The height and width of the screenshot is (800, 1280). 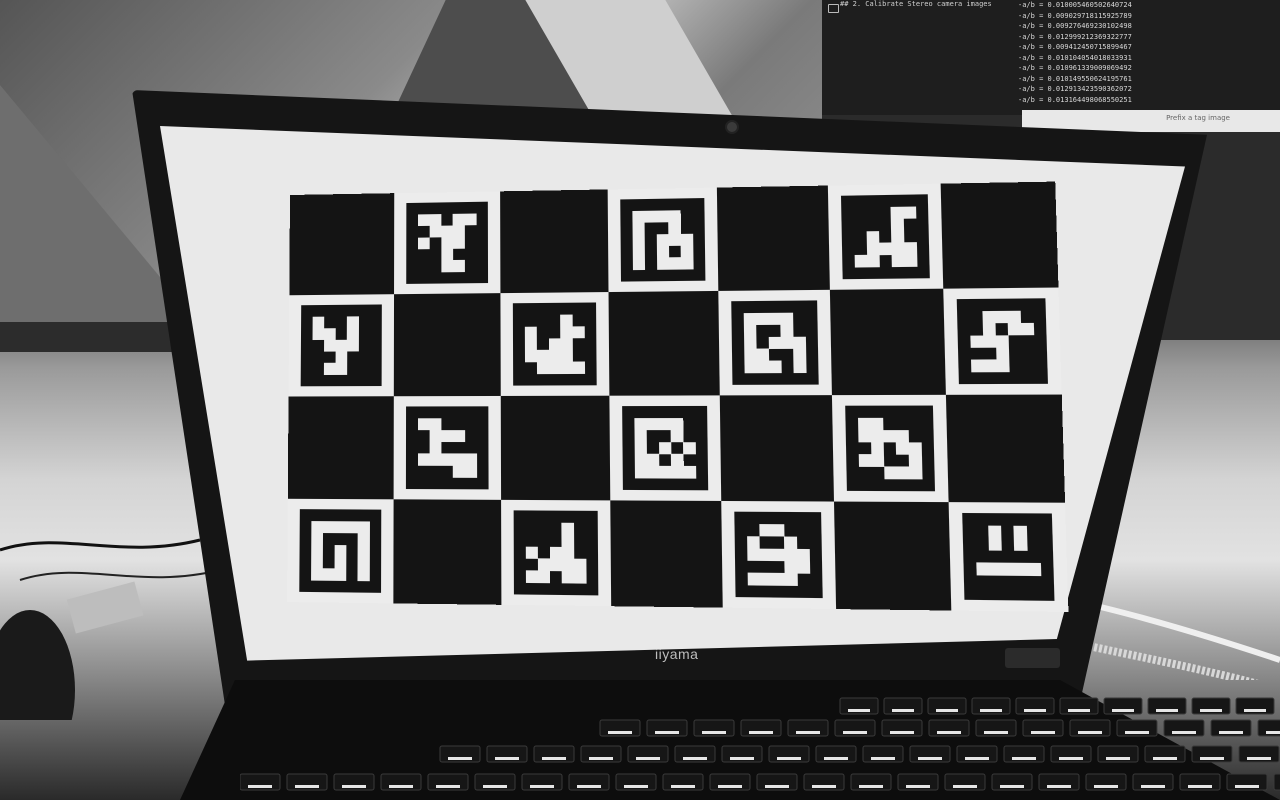 I want to click on code-output-line: -a/b = 0.012913423590362072, so click(x=1075, y=89).